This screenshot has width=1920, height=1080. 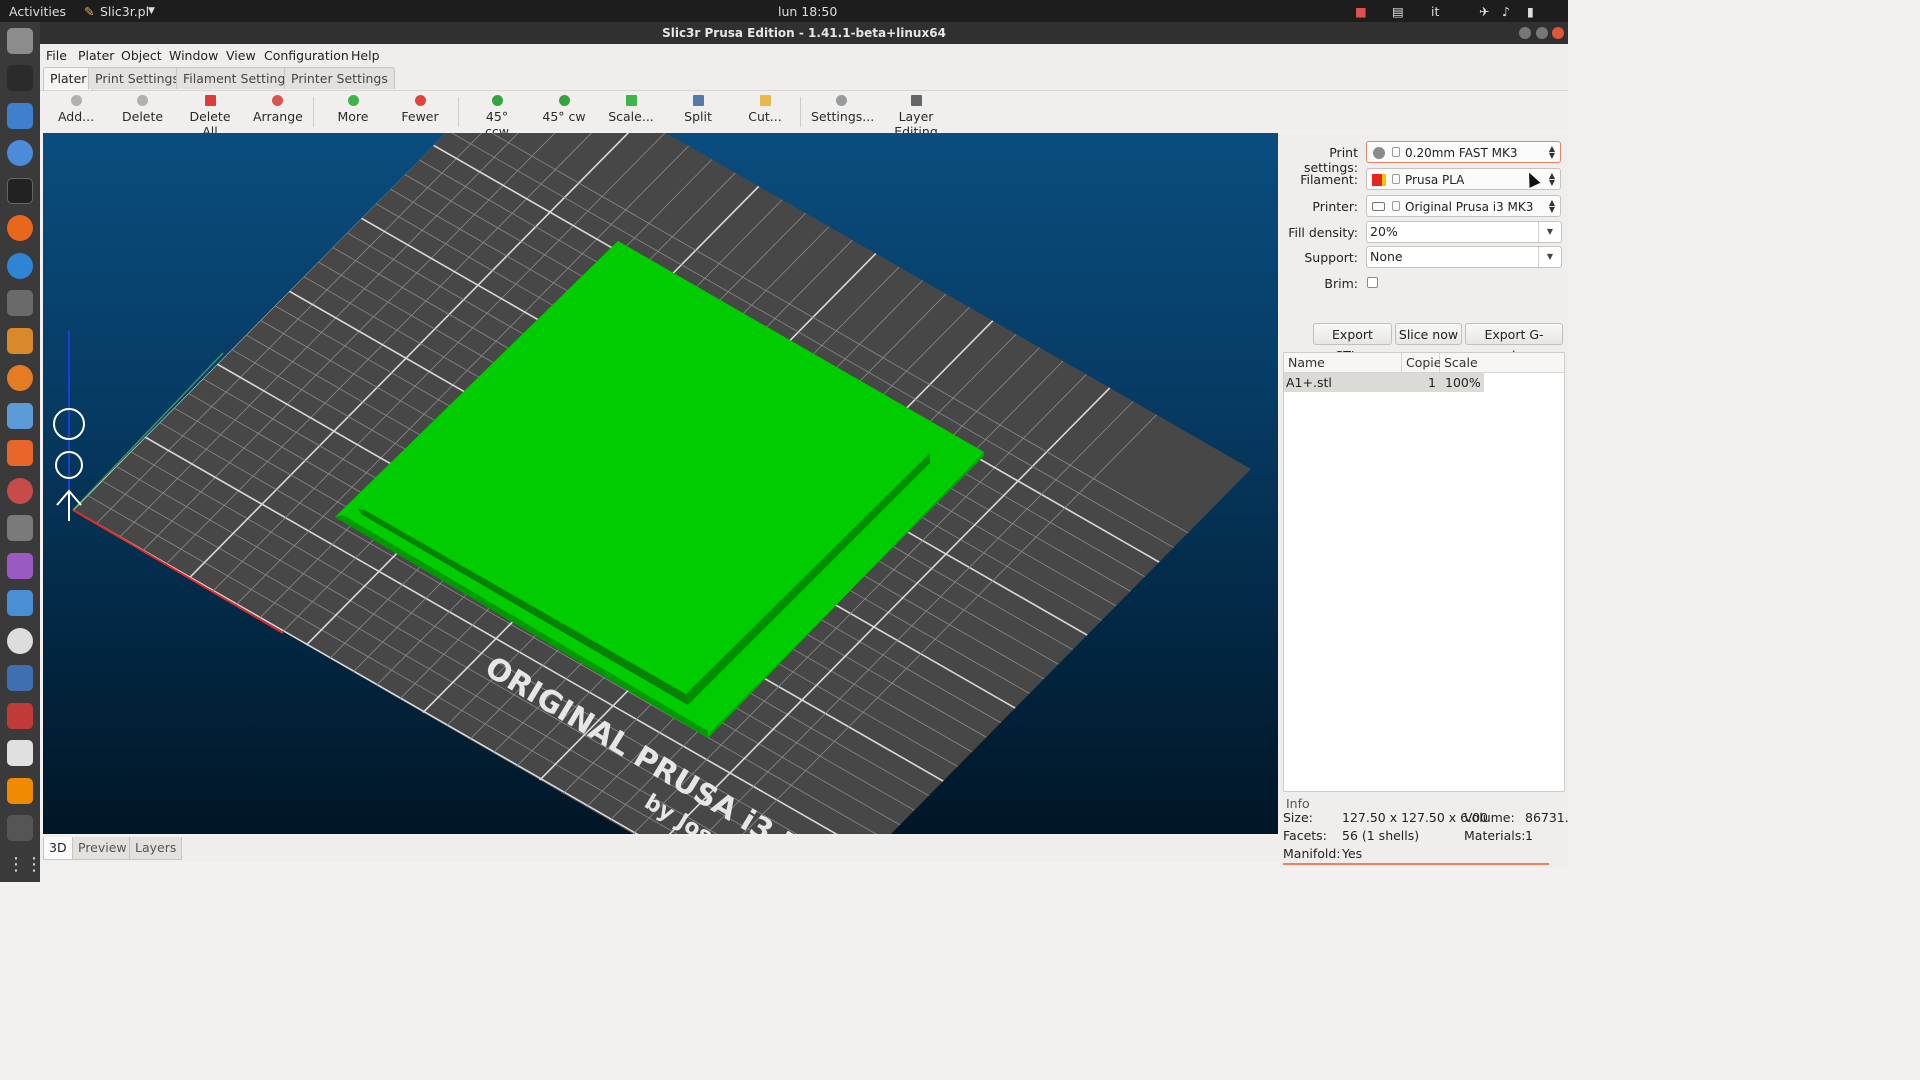 What do you see at coordinates (20, 791) in the screenshot?
I see `vlc-icon` at bounding box center [20, 791].